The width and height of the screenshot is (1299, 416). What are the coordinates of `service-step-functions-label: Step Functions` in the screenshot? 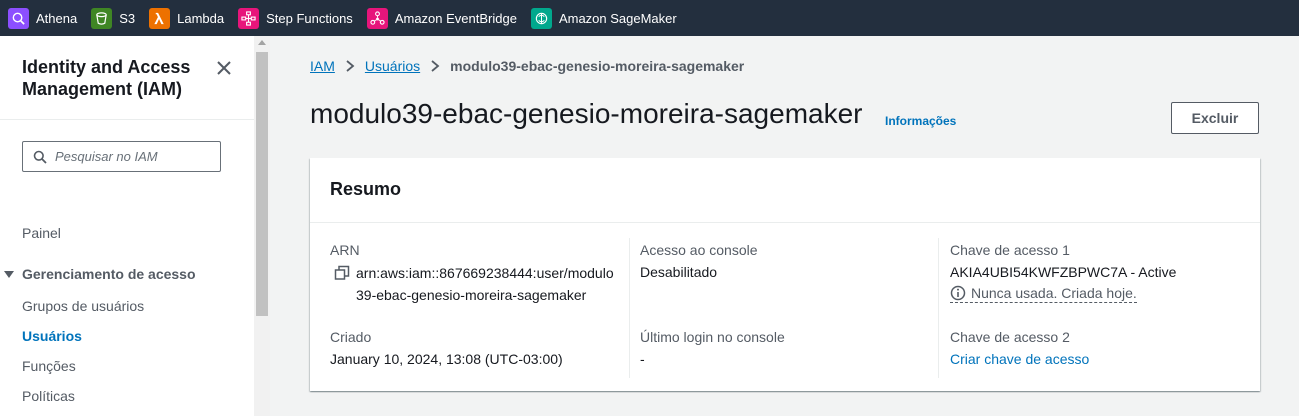 It's located at (309, 18).